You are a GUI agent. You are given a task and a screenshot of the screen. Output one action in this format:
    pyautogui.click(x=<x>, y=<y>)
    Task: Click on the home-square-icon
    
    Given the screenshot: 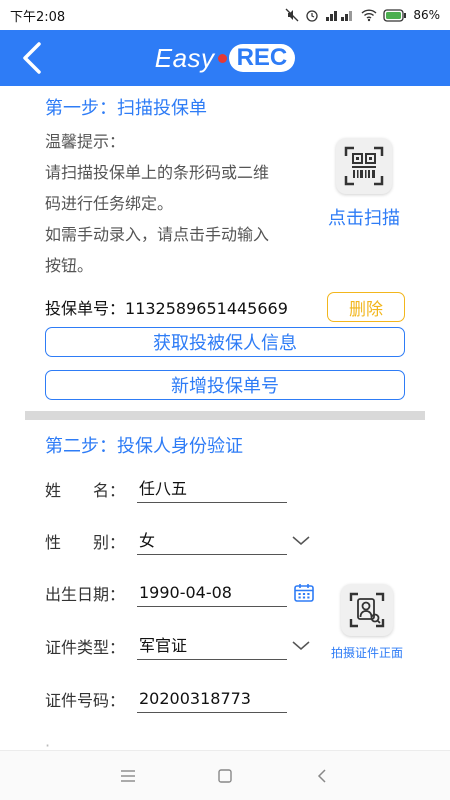 What is the action you would take?
    pyautogui.click(x=225, y=775)
    